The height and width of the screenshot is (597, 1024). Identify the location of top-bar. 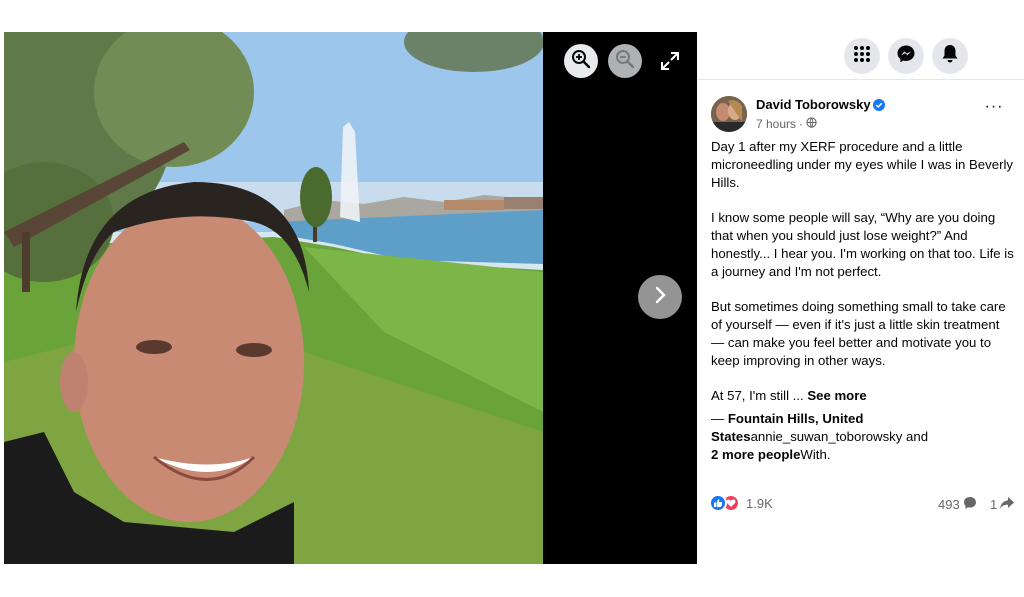
(860, 56).